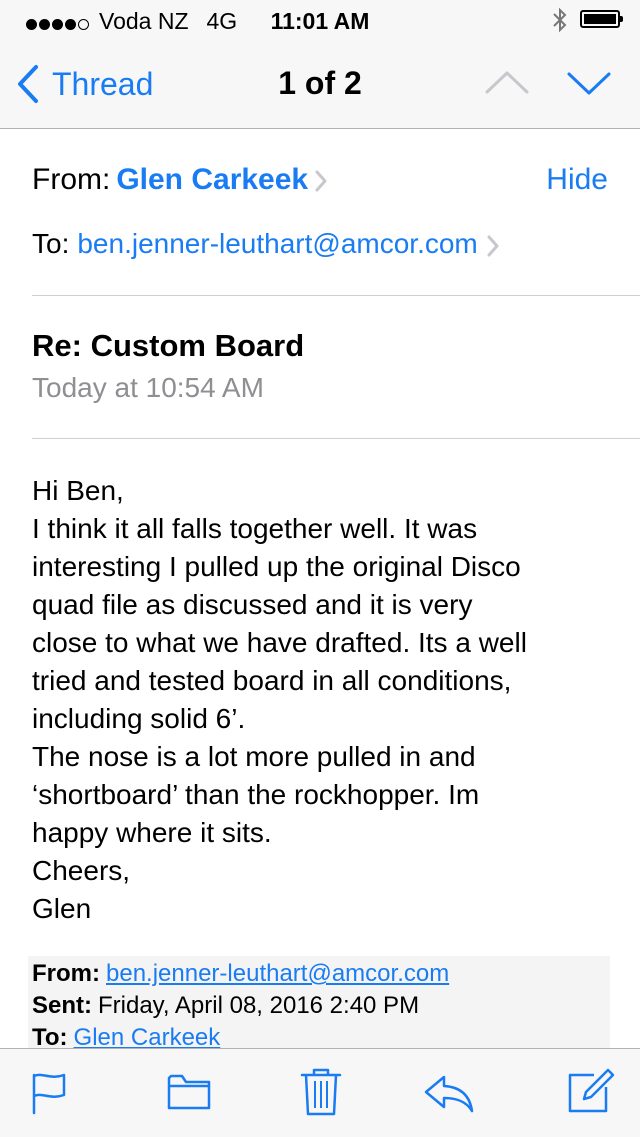  I want to click on status-bar: Voda NZ 4G 11:01 AM, so click(320, 20).